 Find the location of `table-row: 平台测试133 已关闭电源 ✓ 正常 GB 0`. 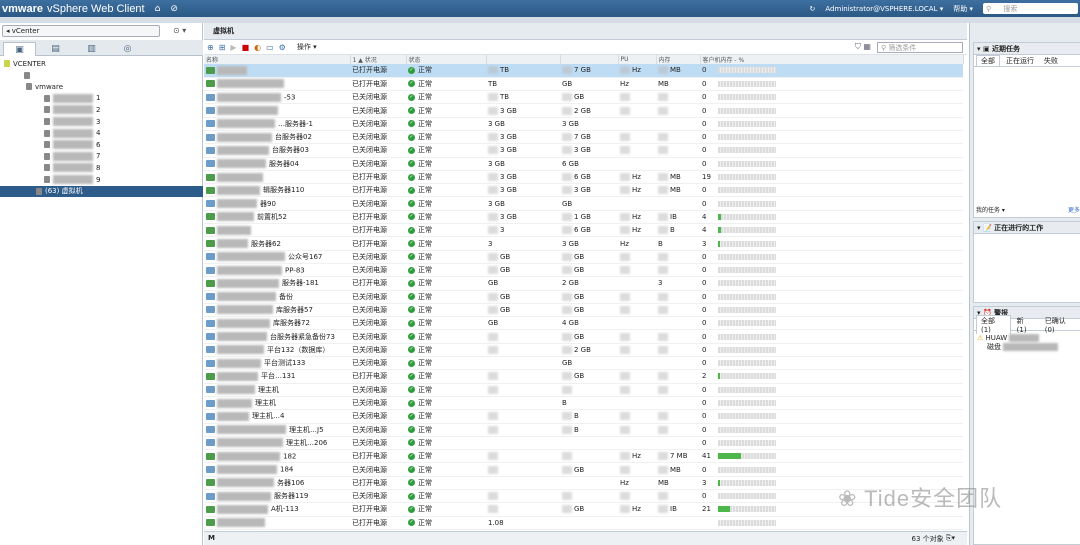

table-row: 平台测试133 已关闭电源 ✓ 正常 GB 0 is located at coordinates (583, 363).